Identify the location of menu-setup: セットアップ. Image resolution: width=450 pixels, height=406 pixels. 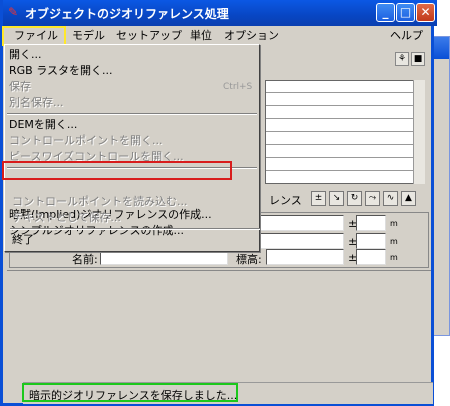
(149, 36).